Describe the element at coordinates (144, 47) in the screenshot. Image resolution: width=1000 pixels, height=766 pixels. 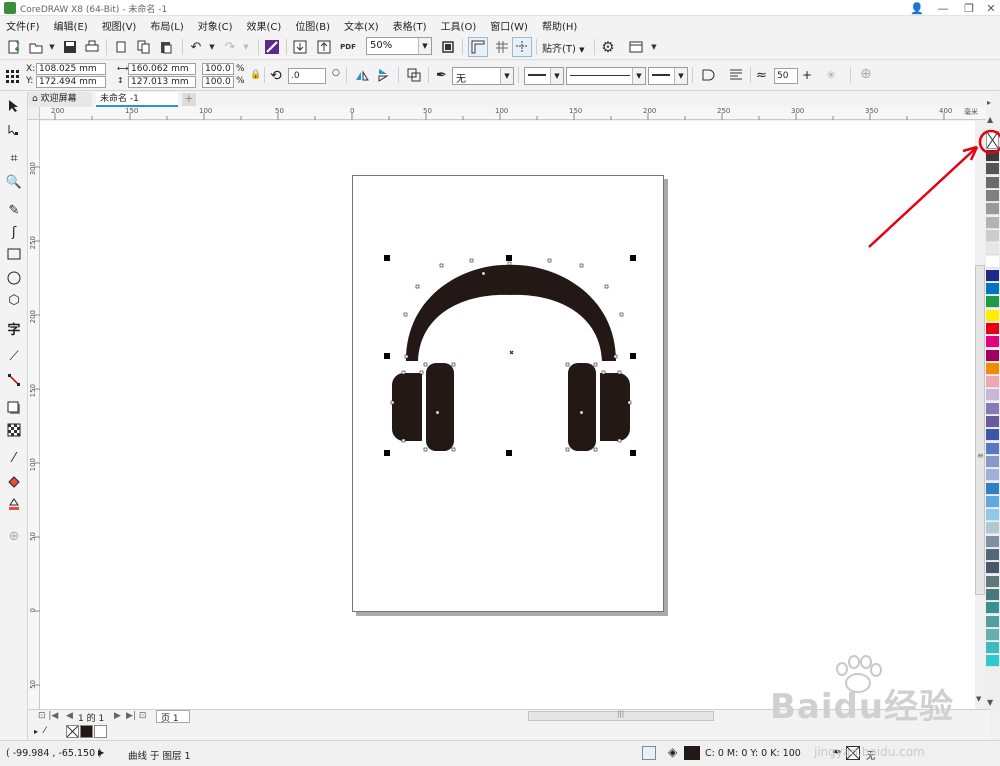
I see `copy-icon` at that location.